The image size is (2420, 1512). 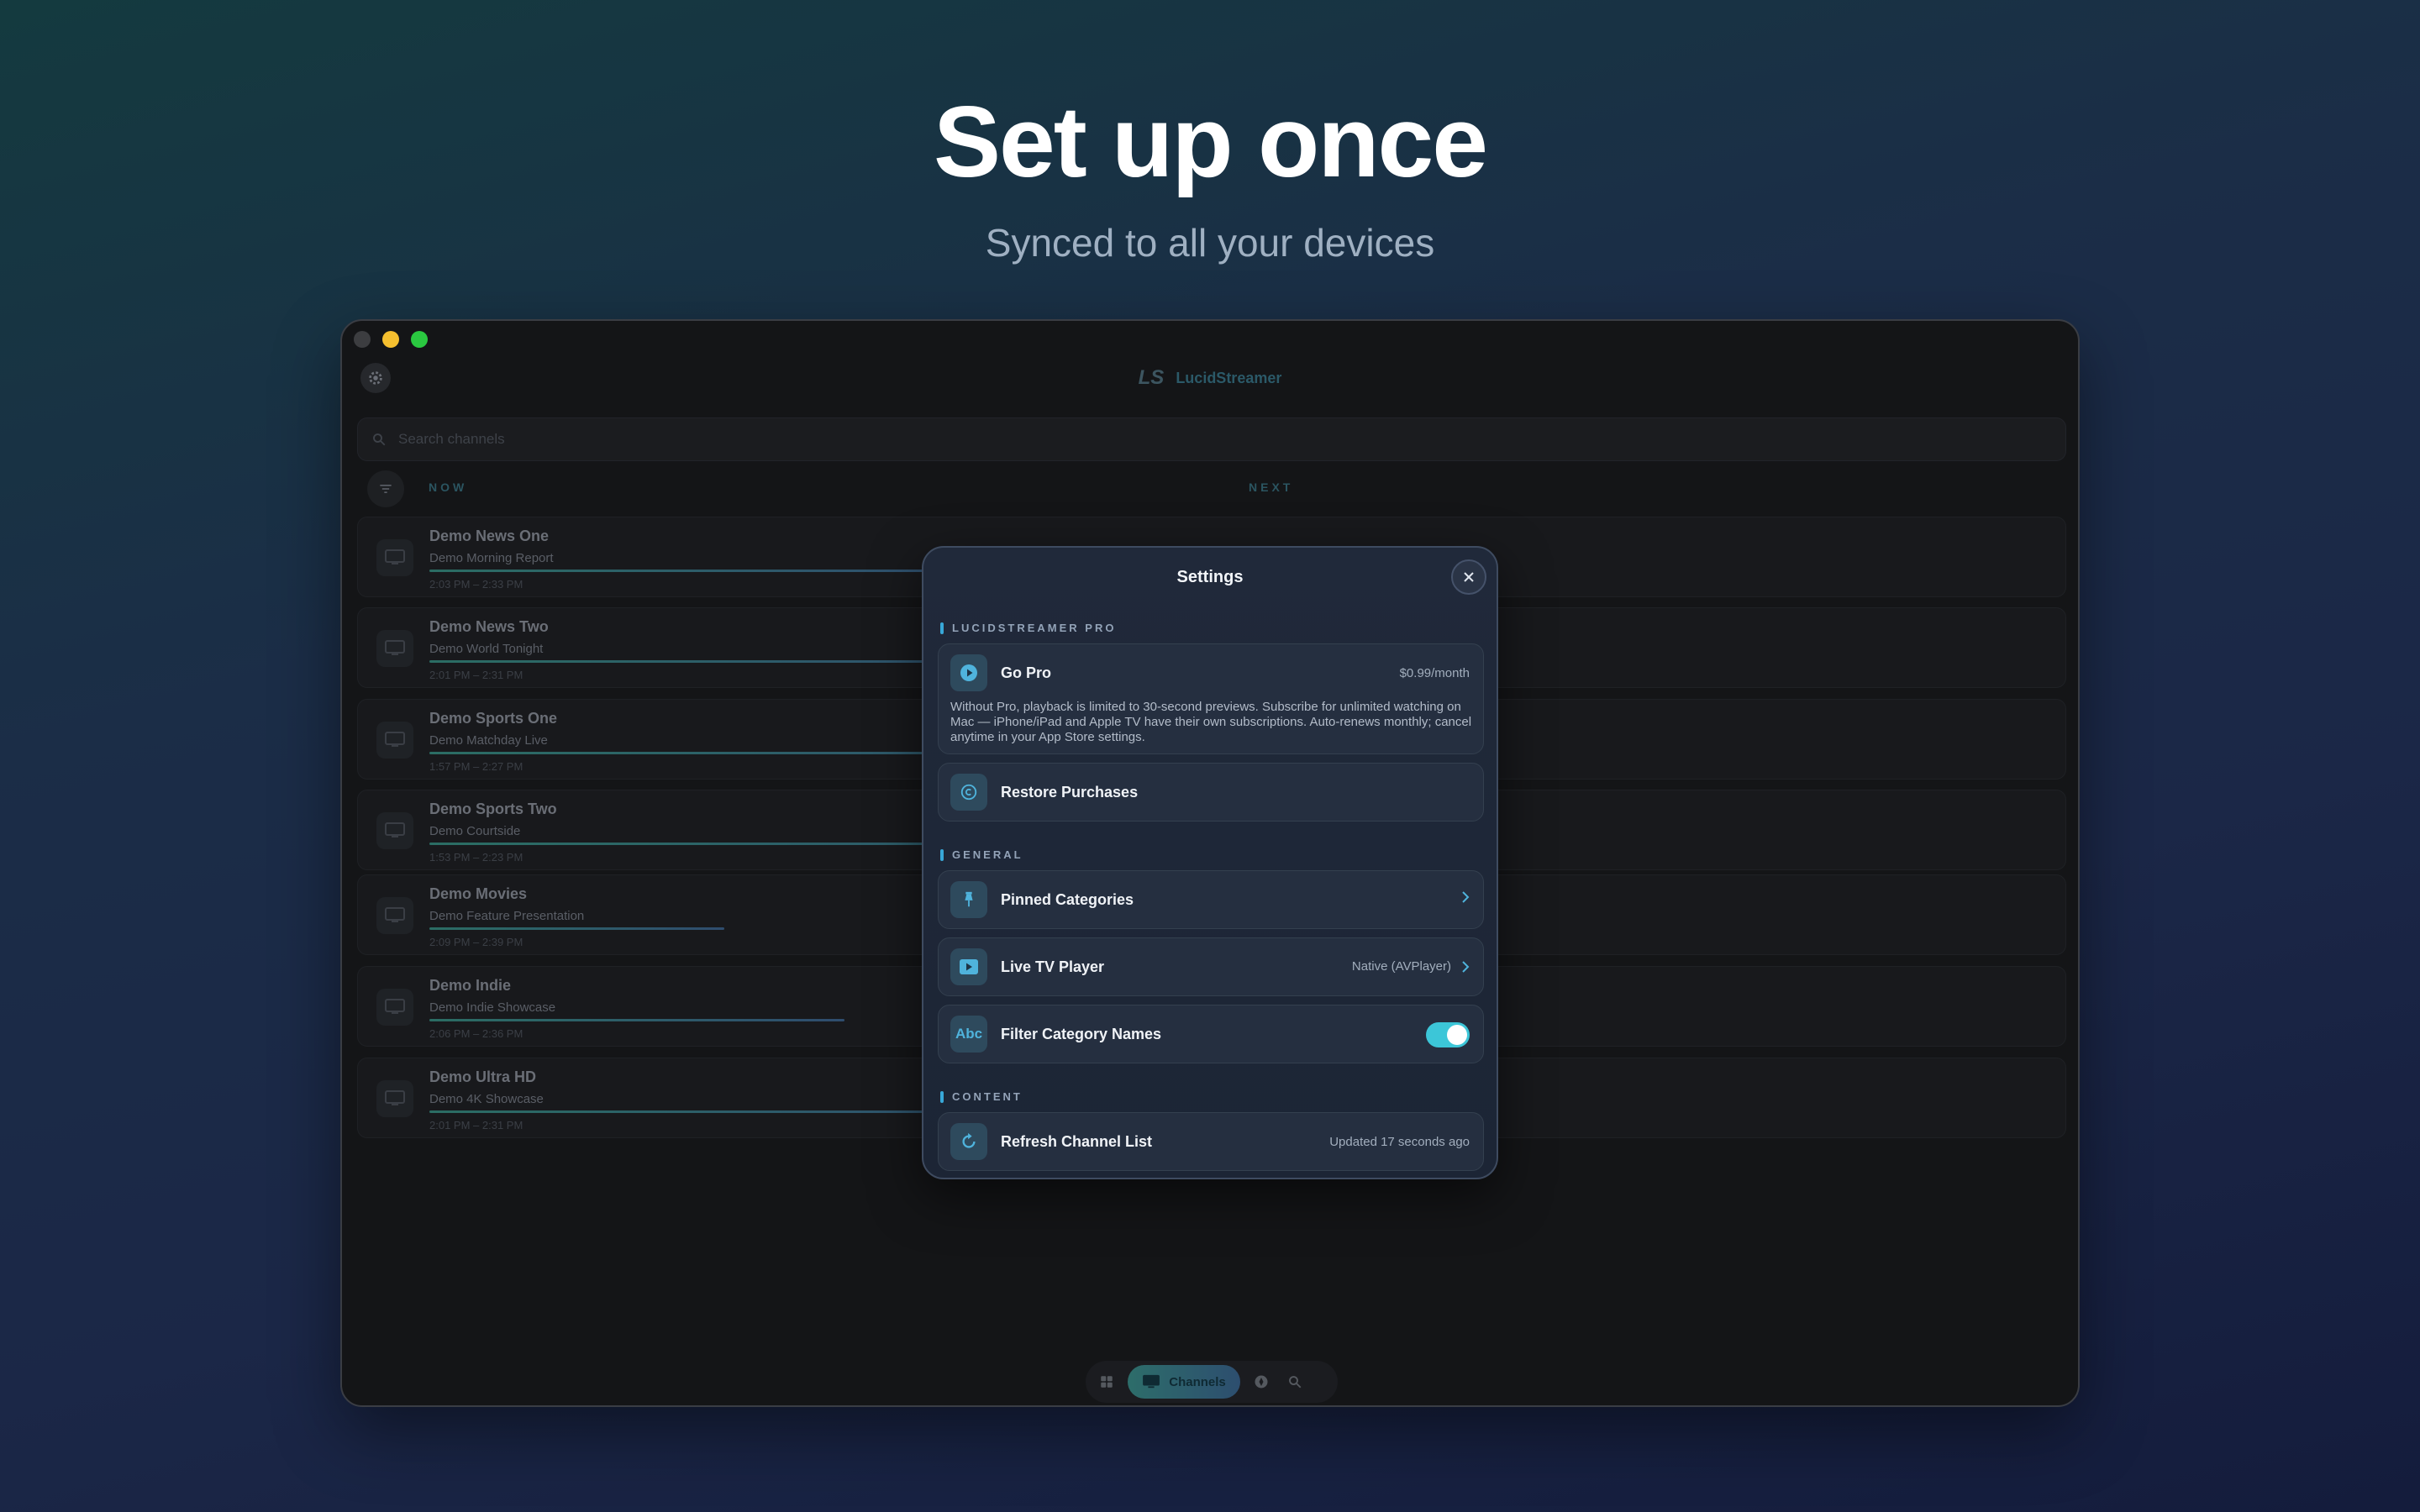 I want to click on app-logo: LS, so click(x=1151, y=377).